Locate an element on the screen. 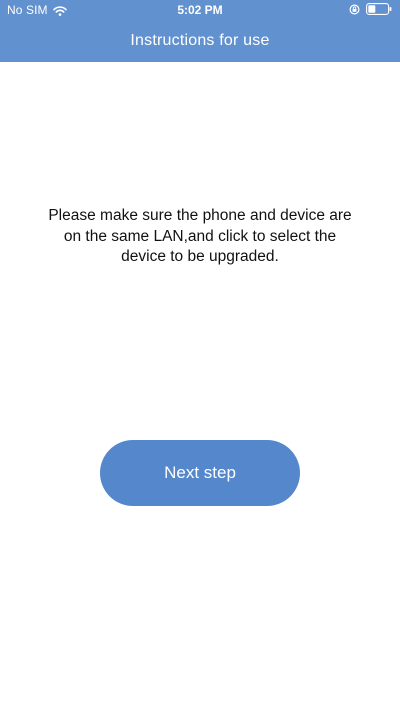 The height and width of the screenshot is (710, 400). next-step-button: Next step is located at coordinates (200, 473).